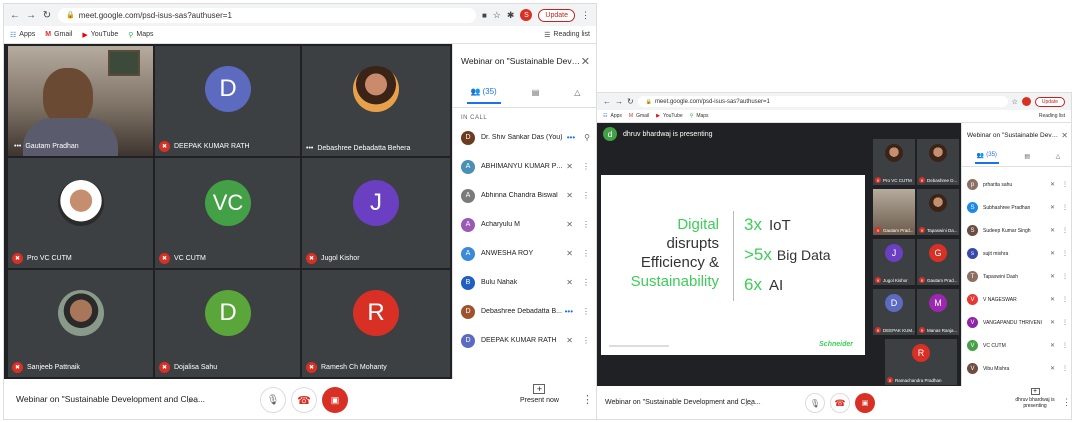 The width and height of the screenshot is (1072, 422). I want to click on extensions-icon: ✱, so click(511, 15).